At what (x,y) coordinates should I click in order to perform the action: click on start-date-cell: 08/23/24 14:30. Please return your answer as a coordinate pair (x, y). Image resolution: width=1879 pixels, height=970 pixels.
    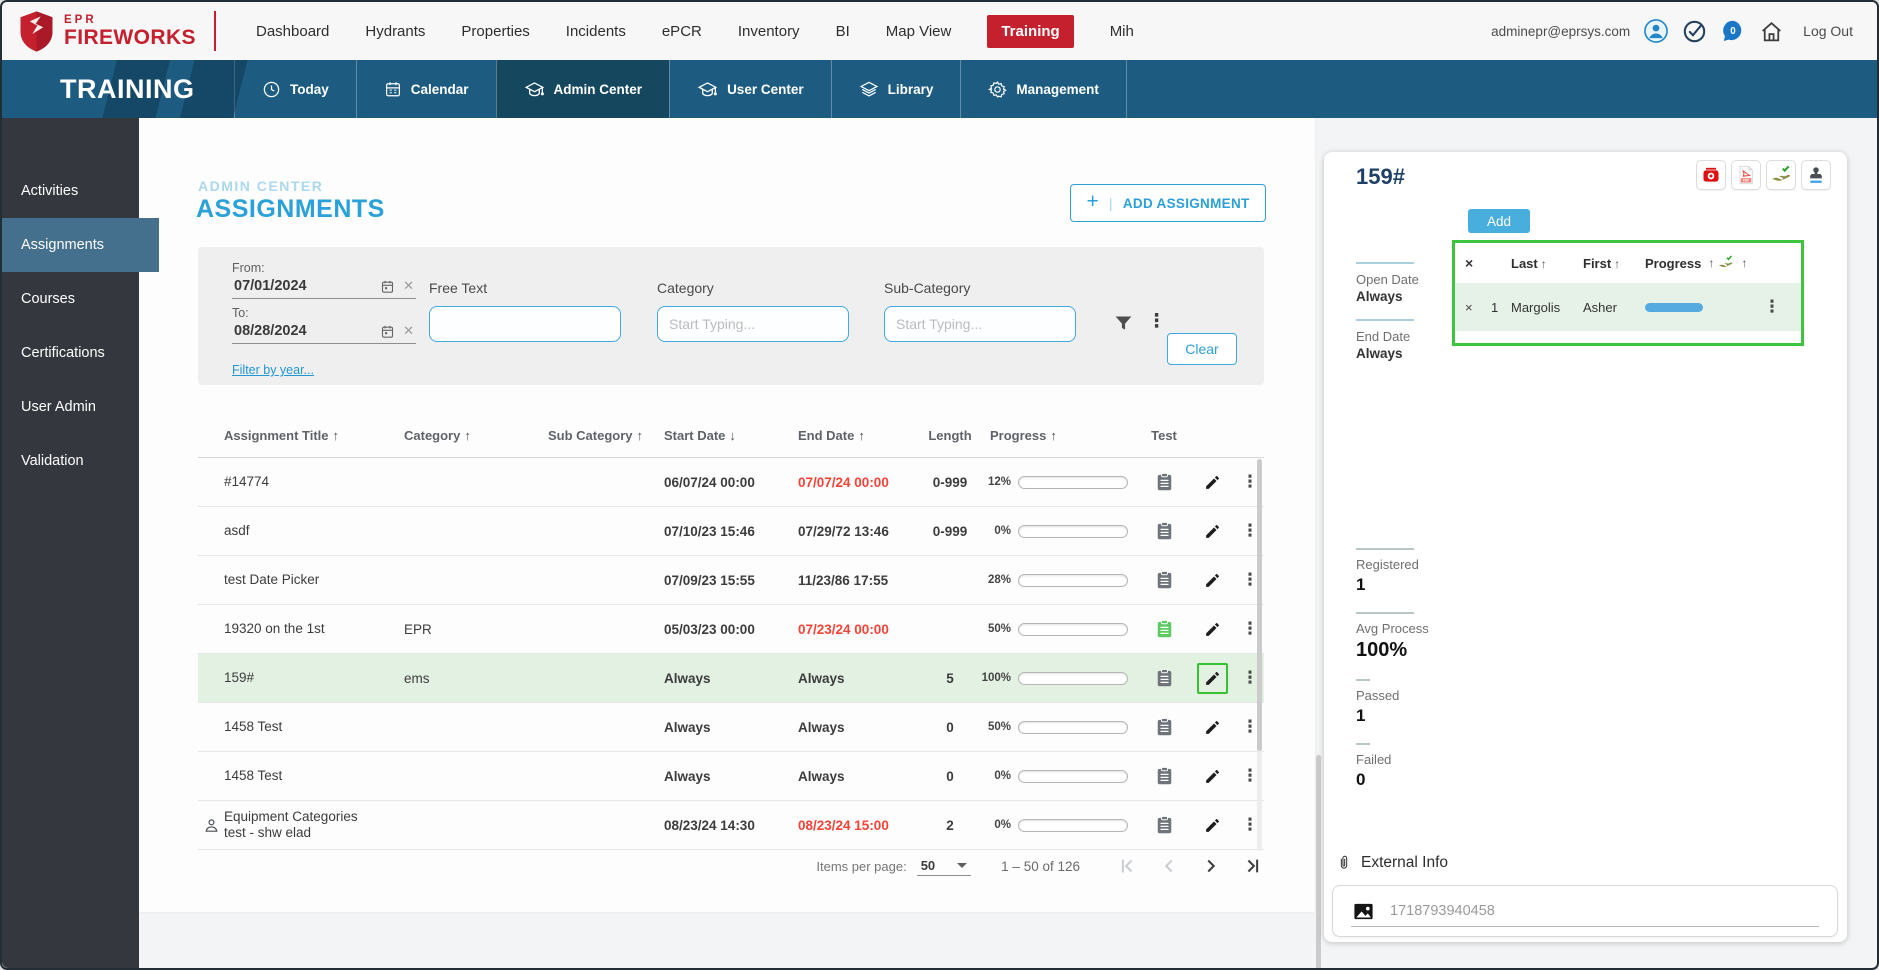
    Looking at the image, I should click on (709, 825).